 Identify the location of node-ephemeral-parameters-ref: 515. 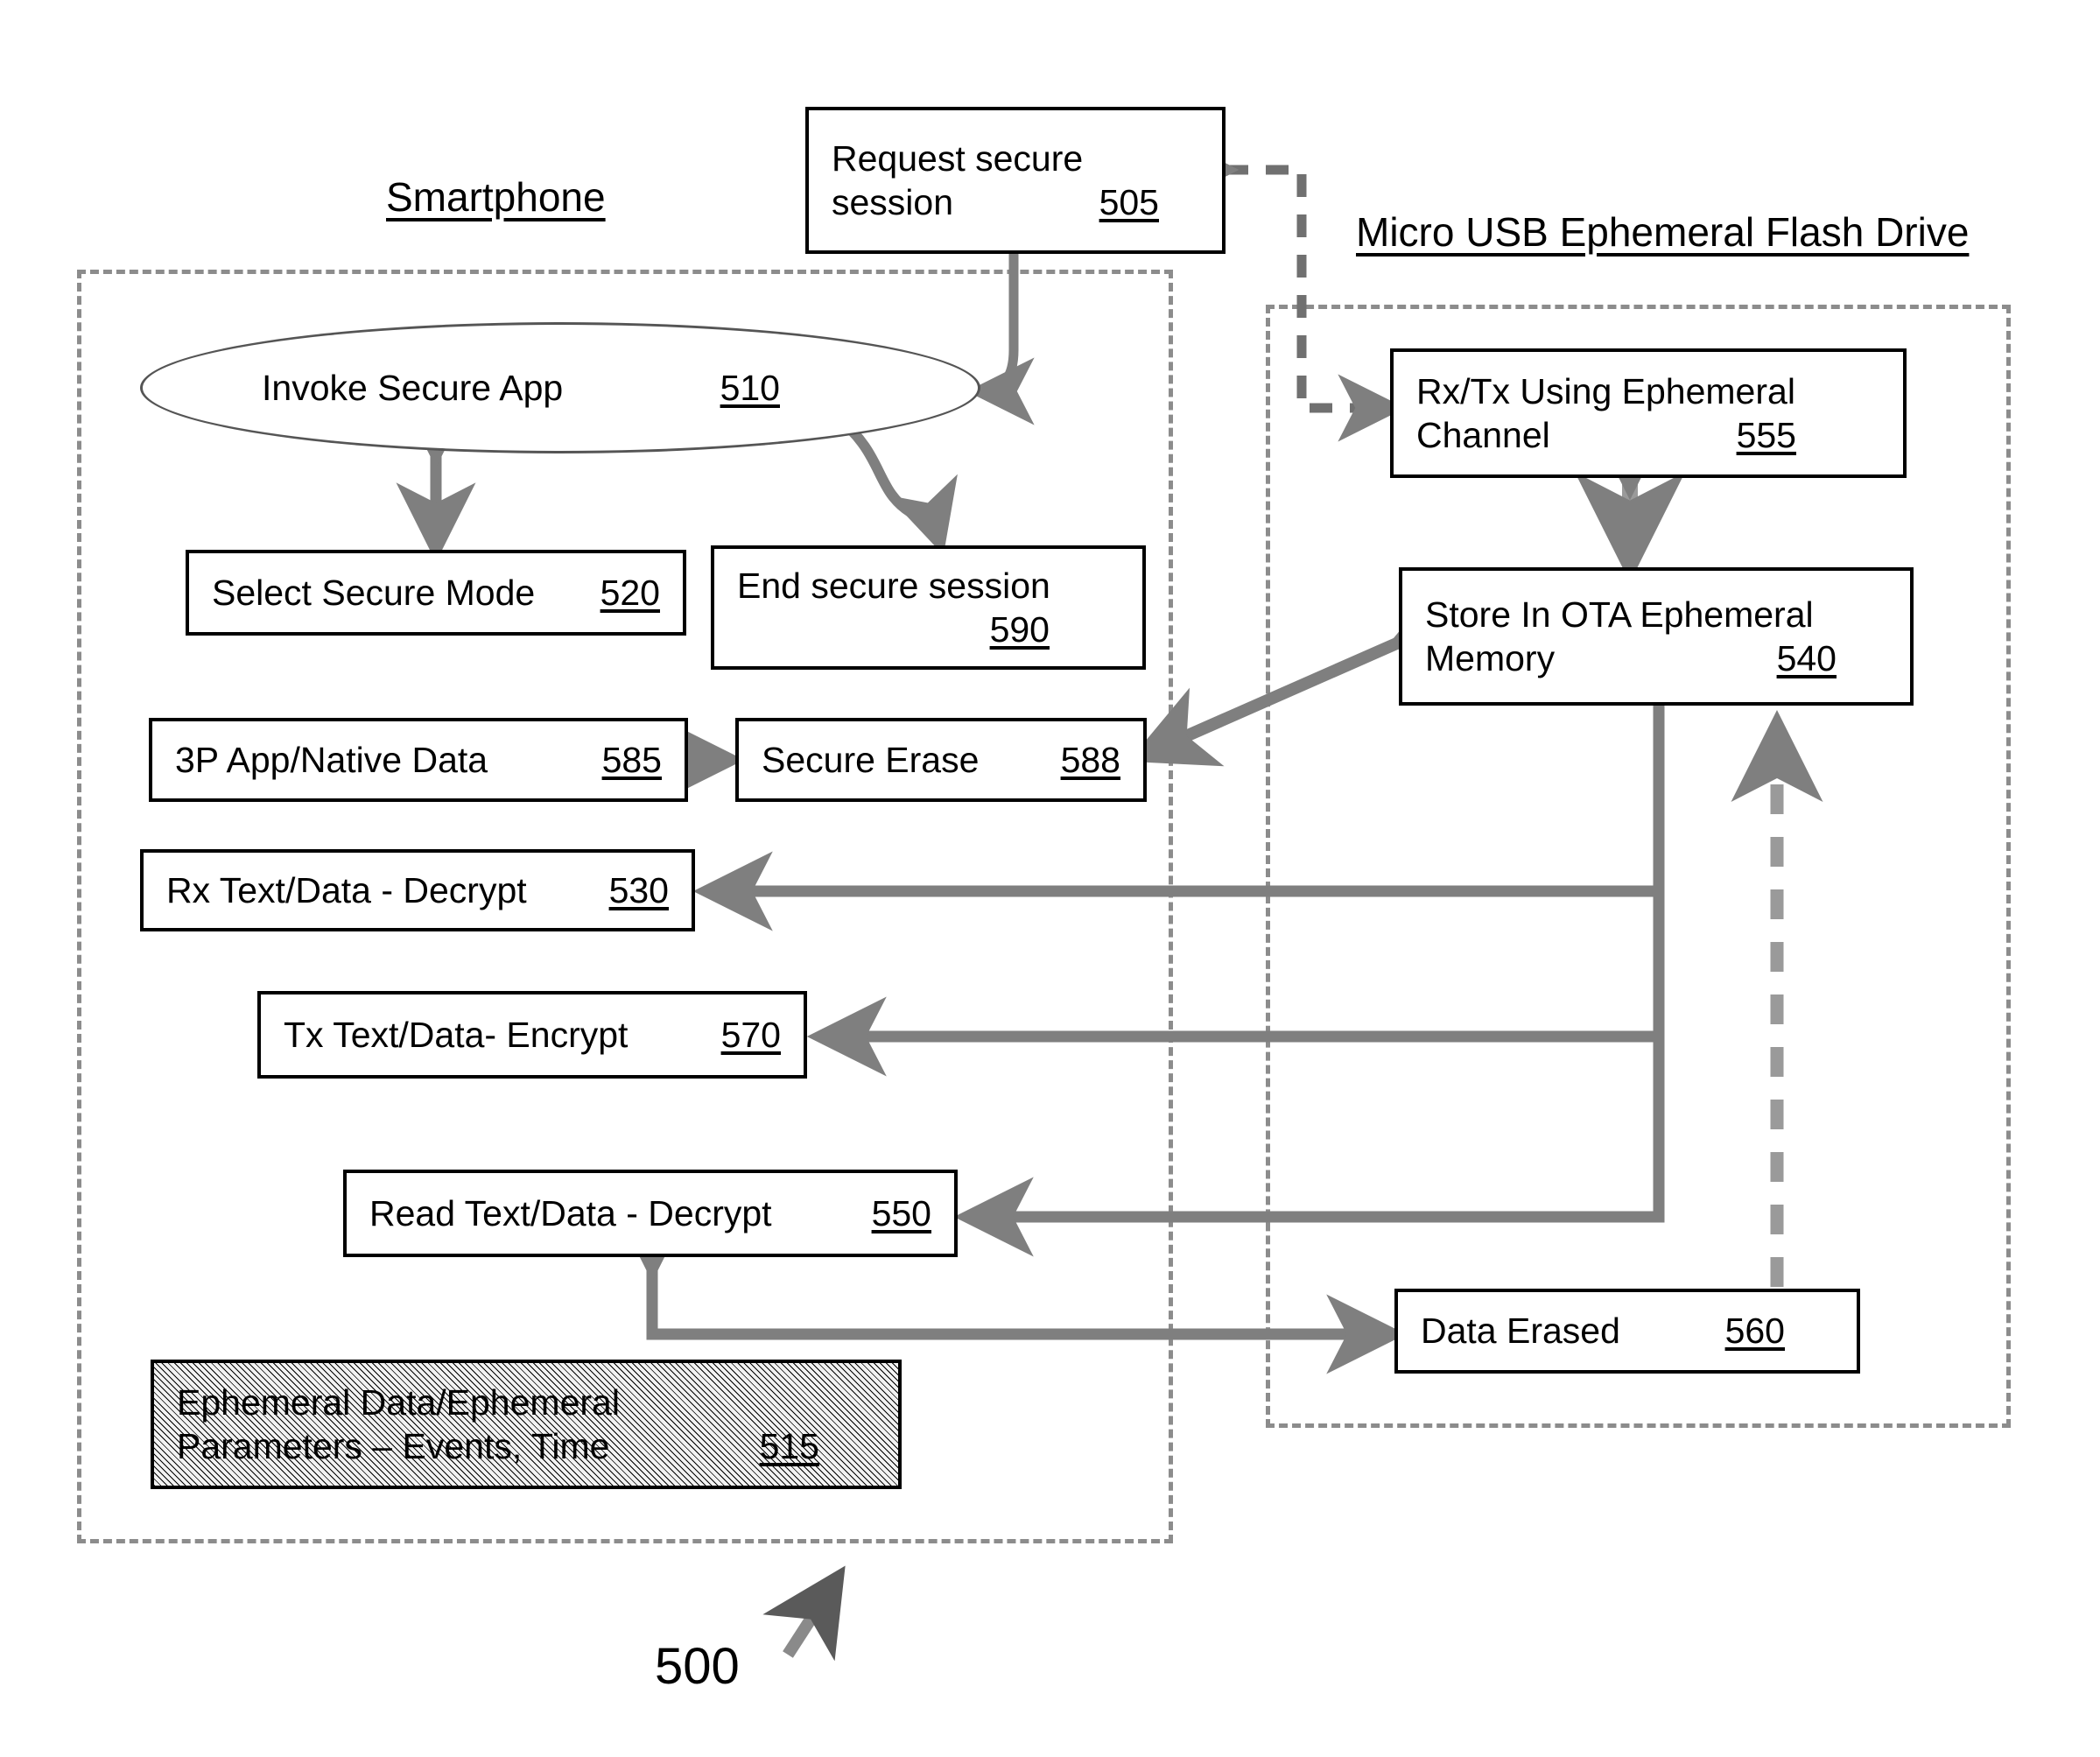
(789, 1446).